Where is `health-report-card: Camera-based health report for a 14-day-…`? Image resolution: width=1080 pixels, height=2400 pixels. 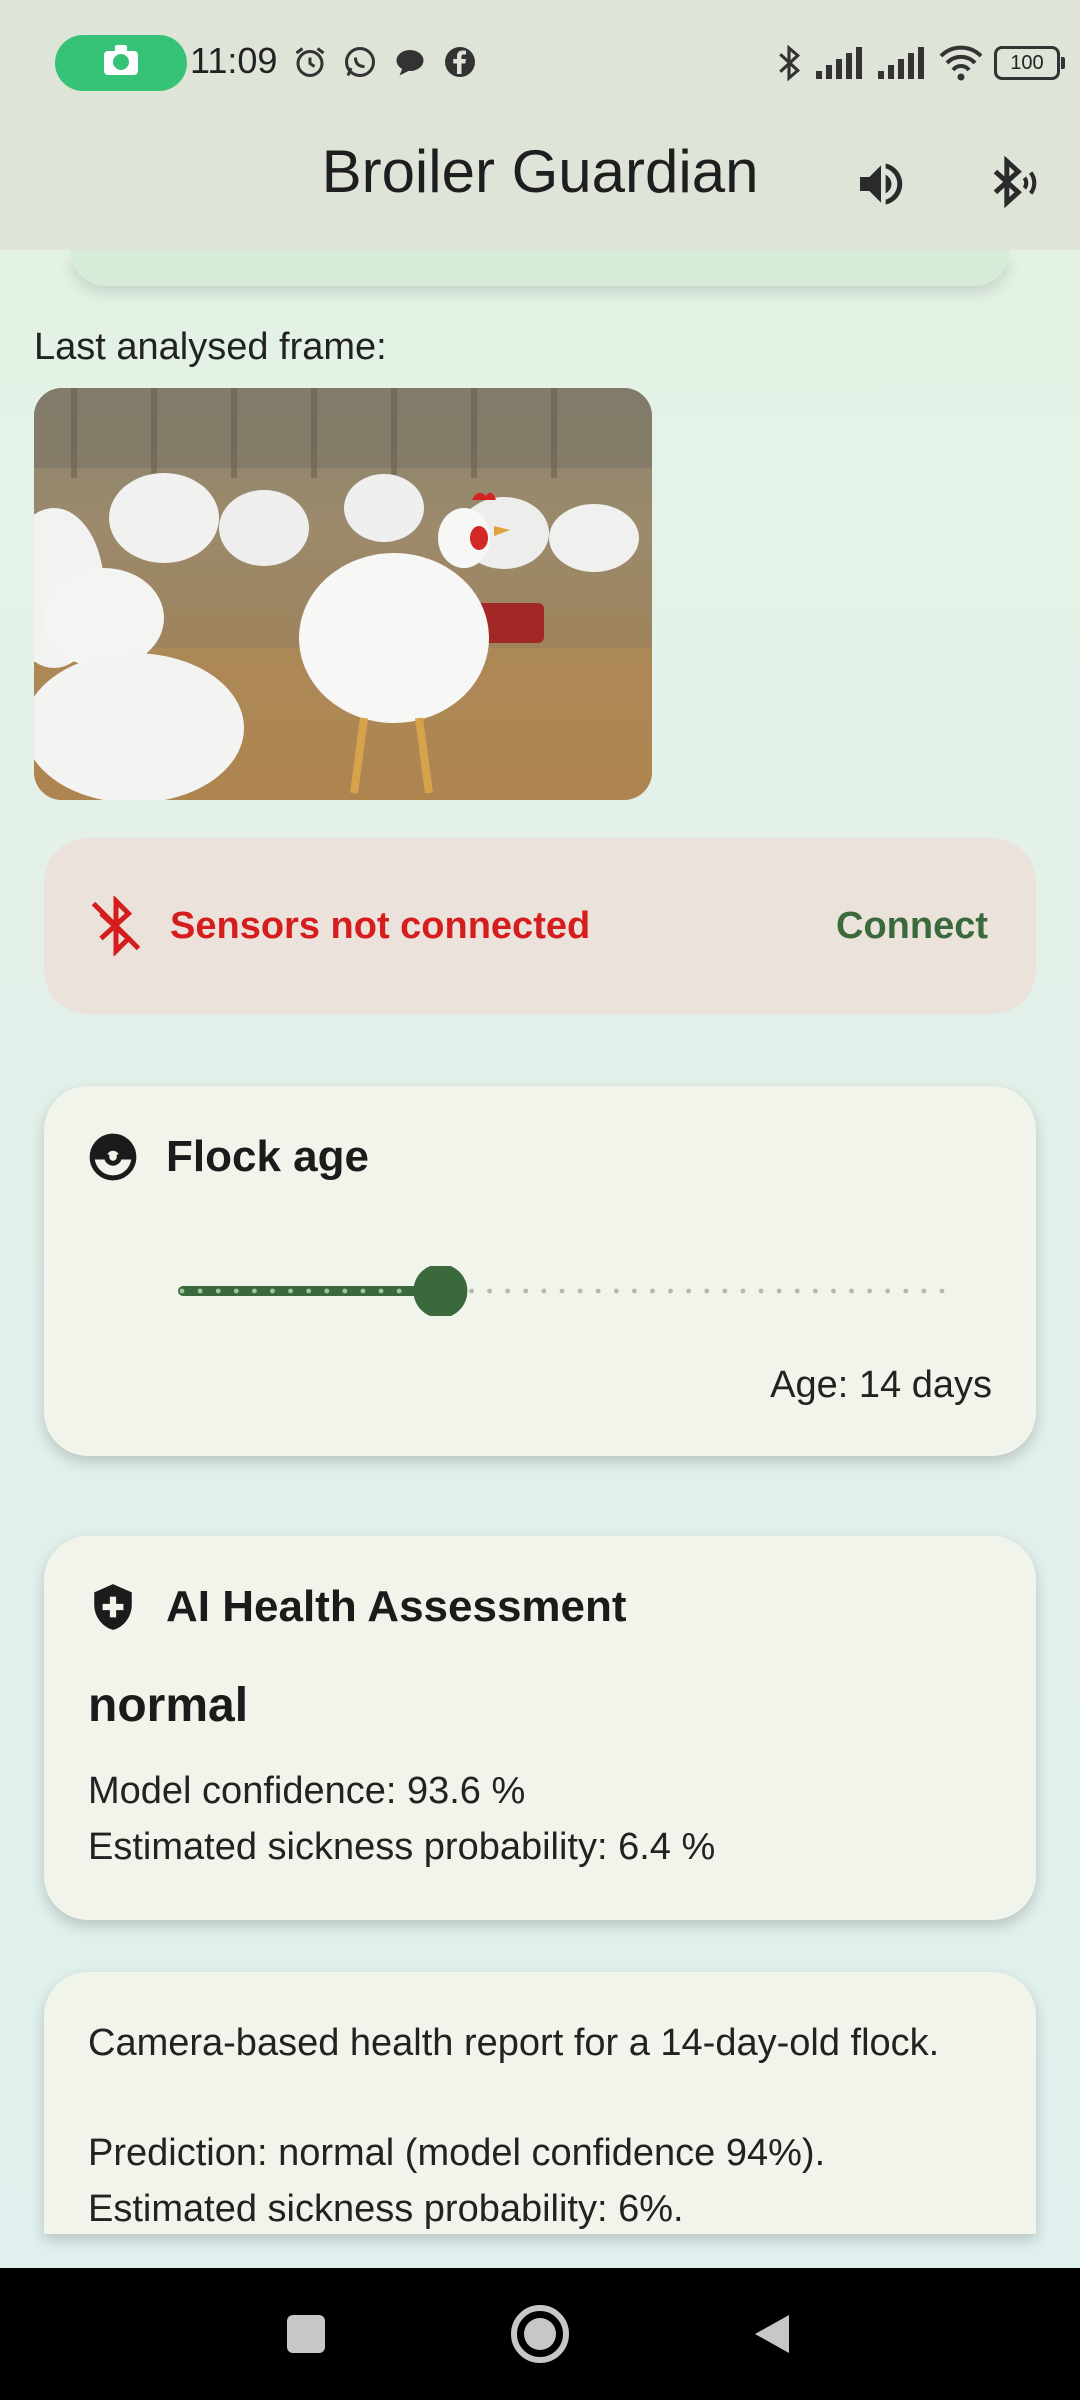
health-report-card: Camera-based health report for a 14-day-… is located at coordinates (540, 2103).